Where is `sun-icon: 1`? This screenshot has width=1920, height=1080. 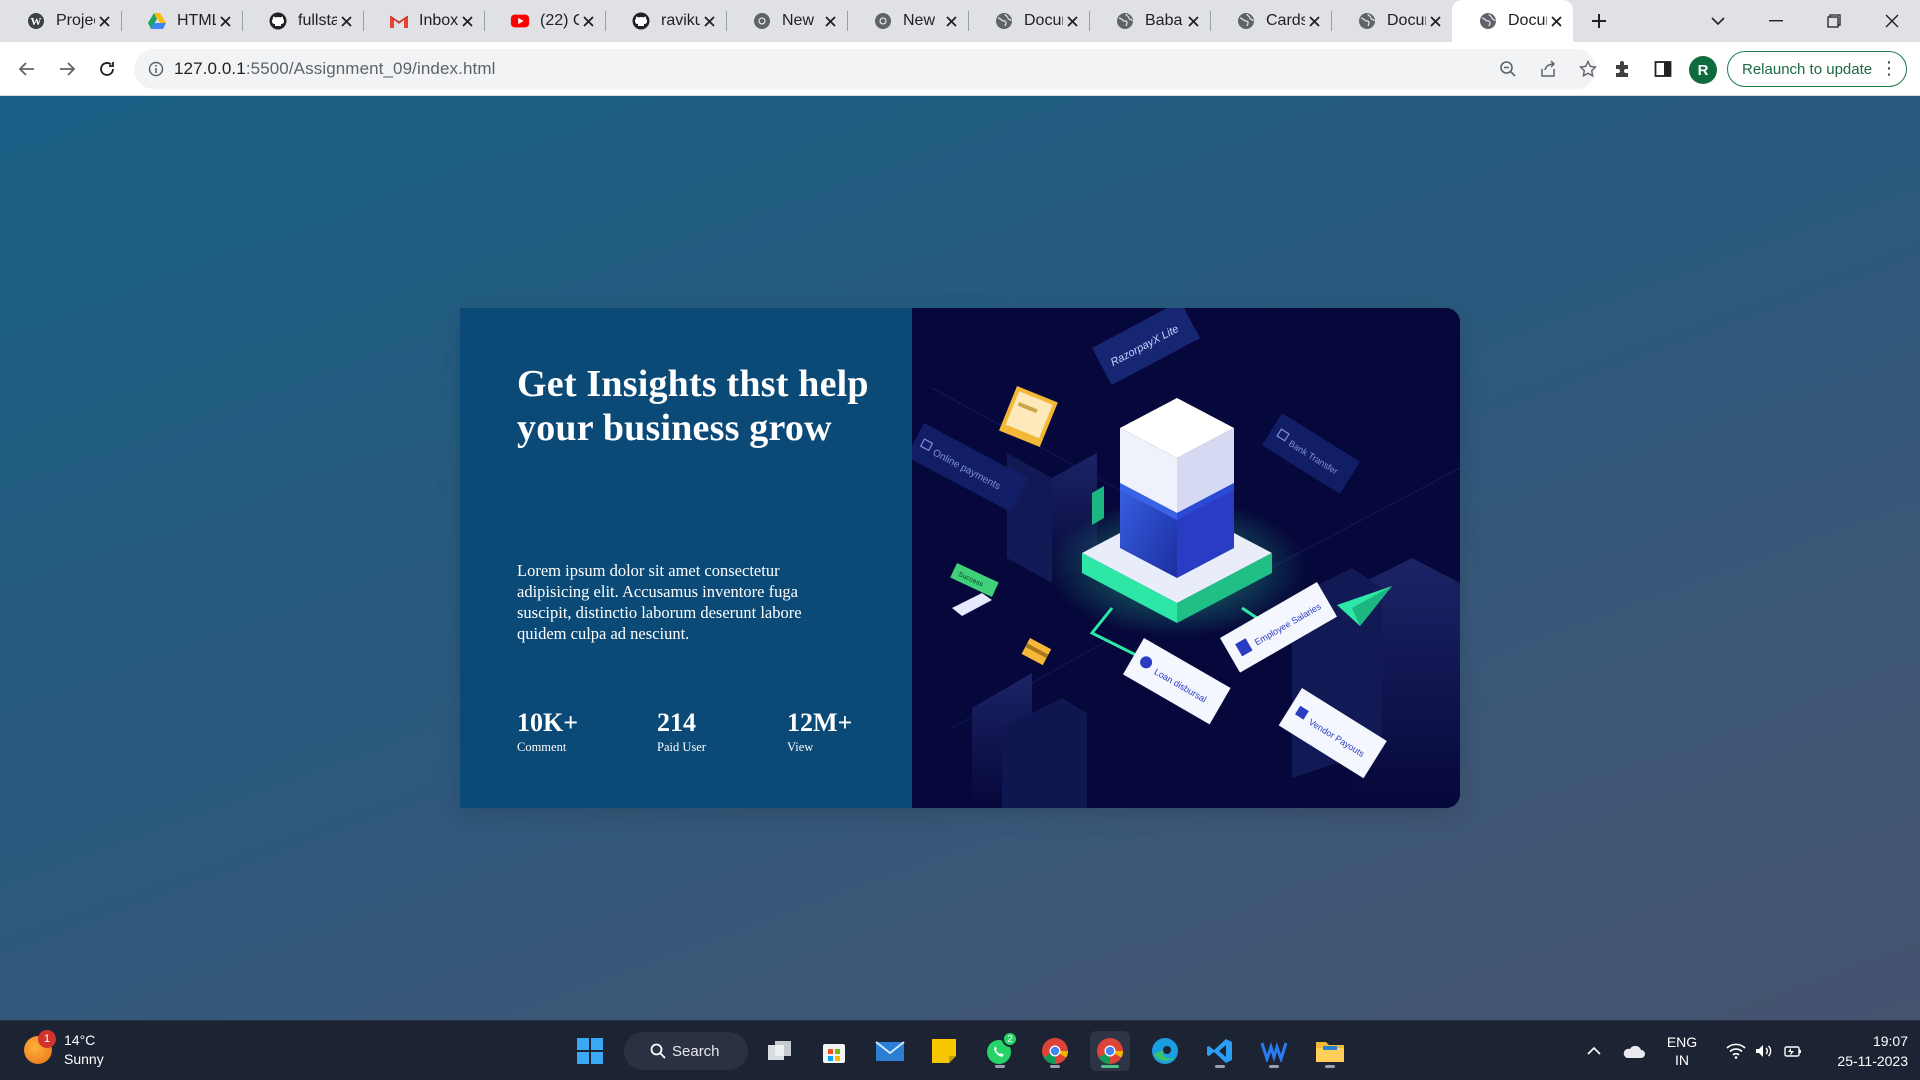
sun-icon: 1 is located at coordinates (40, 1047).